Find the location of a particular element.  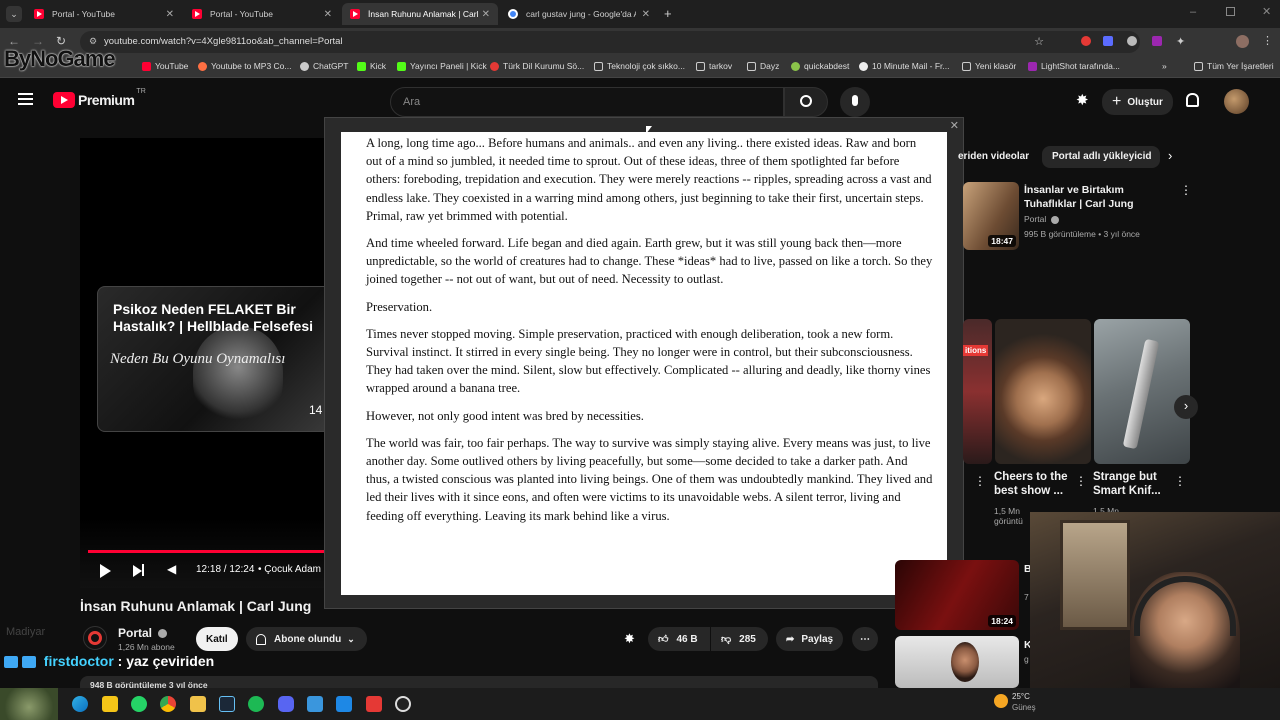

chip-uploader: Portal adlı yükleyicid is located at coordinates (1101, 157).